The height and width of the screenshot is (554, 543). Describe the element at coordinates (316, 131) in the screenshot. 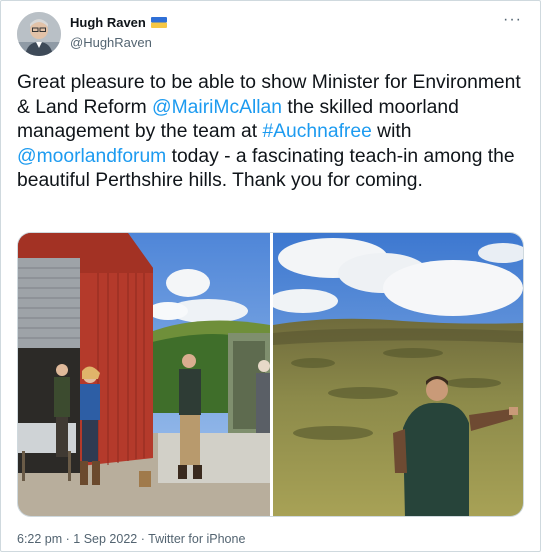

I see `hashtag-link: #Auchnafree` at that location.